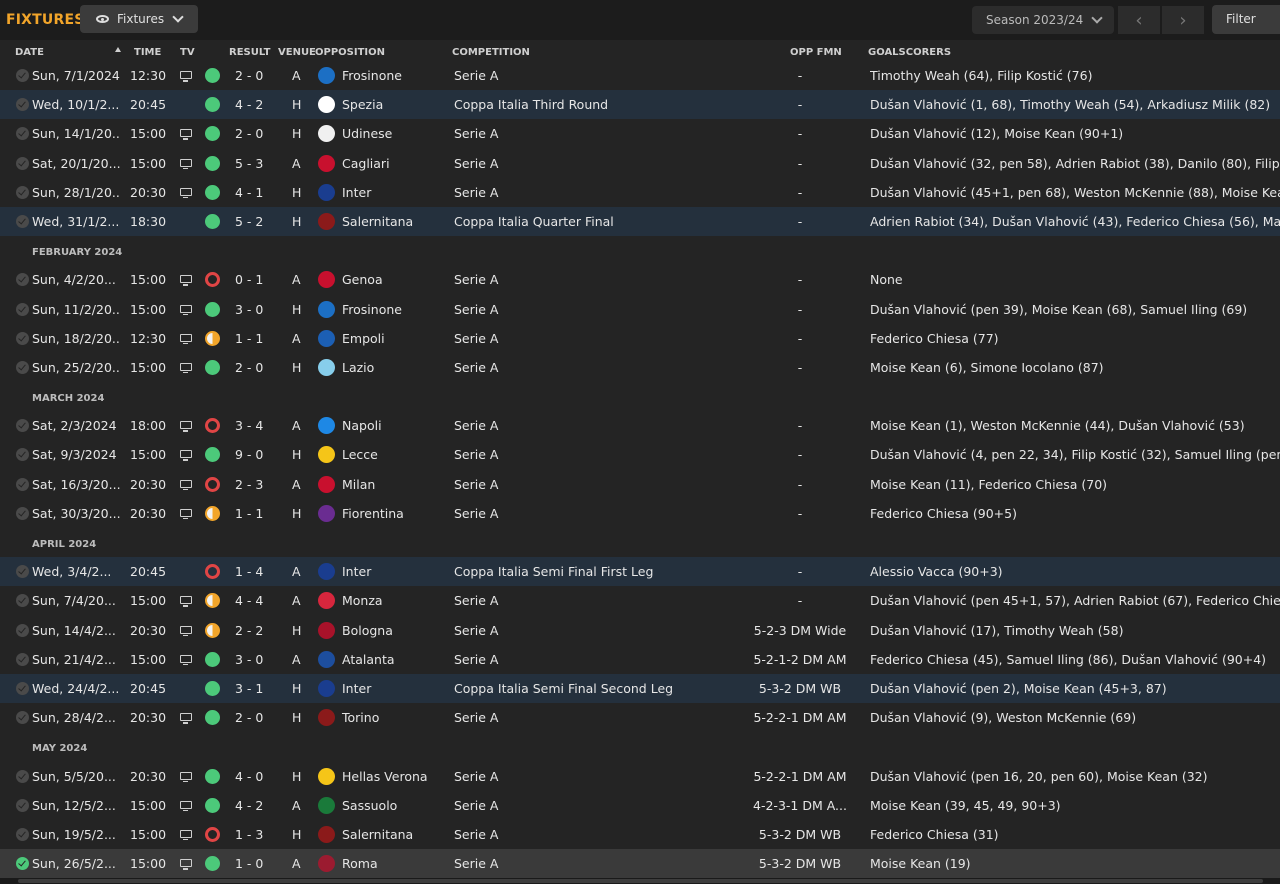 This screenshot has height=884, width=1280. I want to click on opposition-name: Milan, so click(358, 484).